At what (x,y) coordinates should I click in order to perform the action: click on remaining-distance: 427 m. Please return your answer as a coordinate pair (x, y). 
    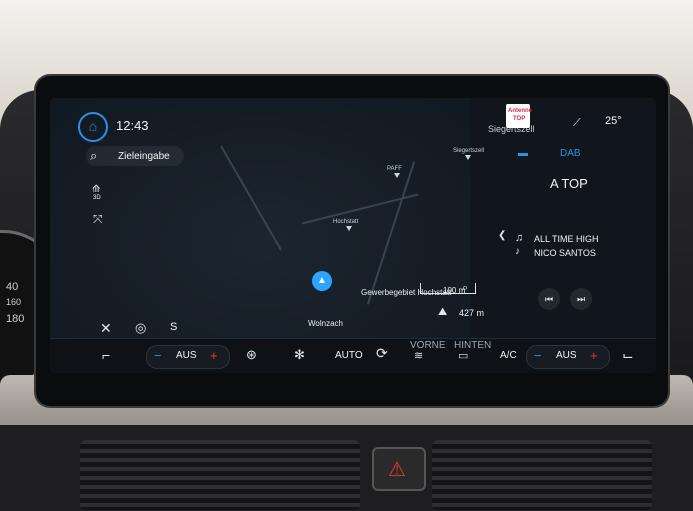
    Looking at the image, I should click on (472, 313).